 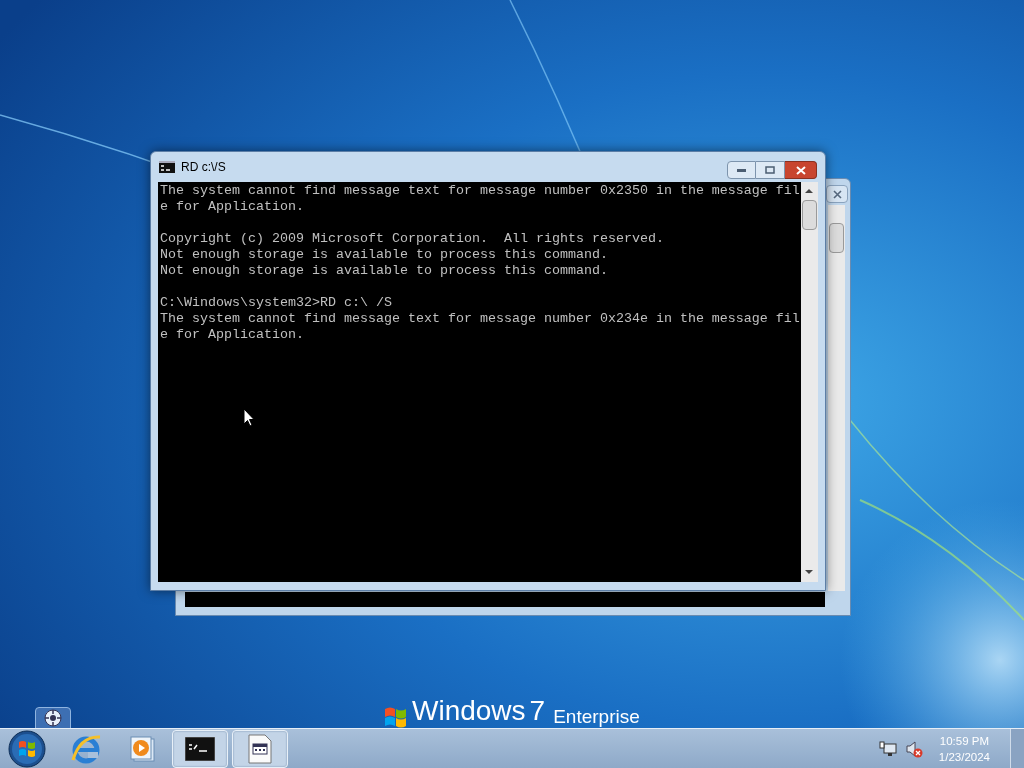 I want to click on document-icon, so click(x=260, y=748).